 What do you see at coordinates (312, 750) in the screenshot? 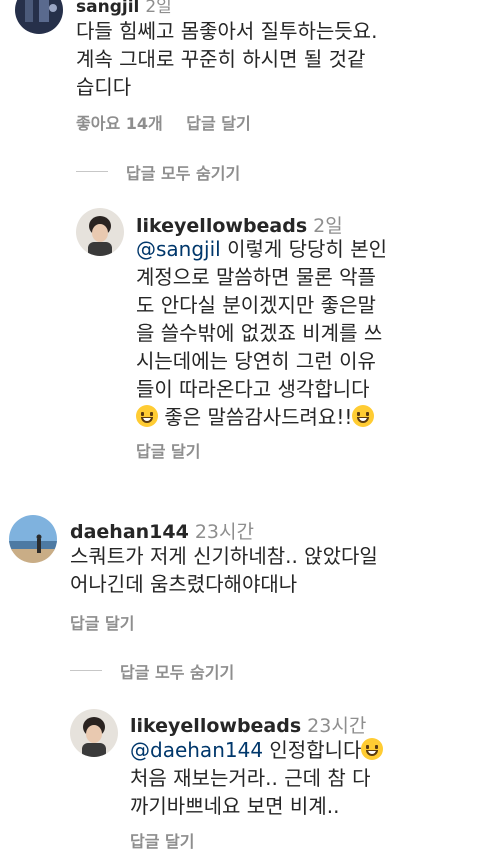
I see `reply-line-rest: 인정합니다` at bounding box center [312, 750].